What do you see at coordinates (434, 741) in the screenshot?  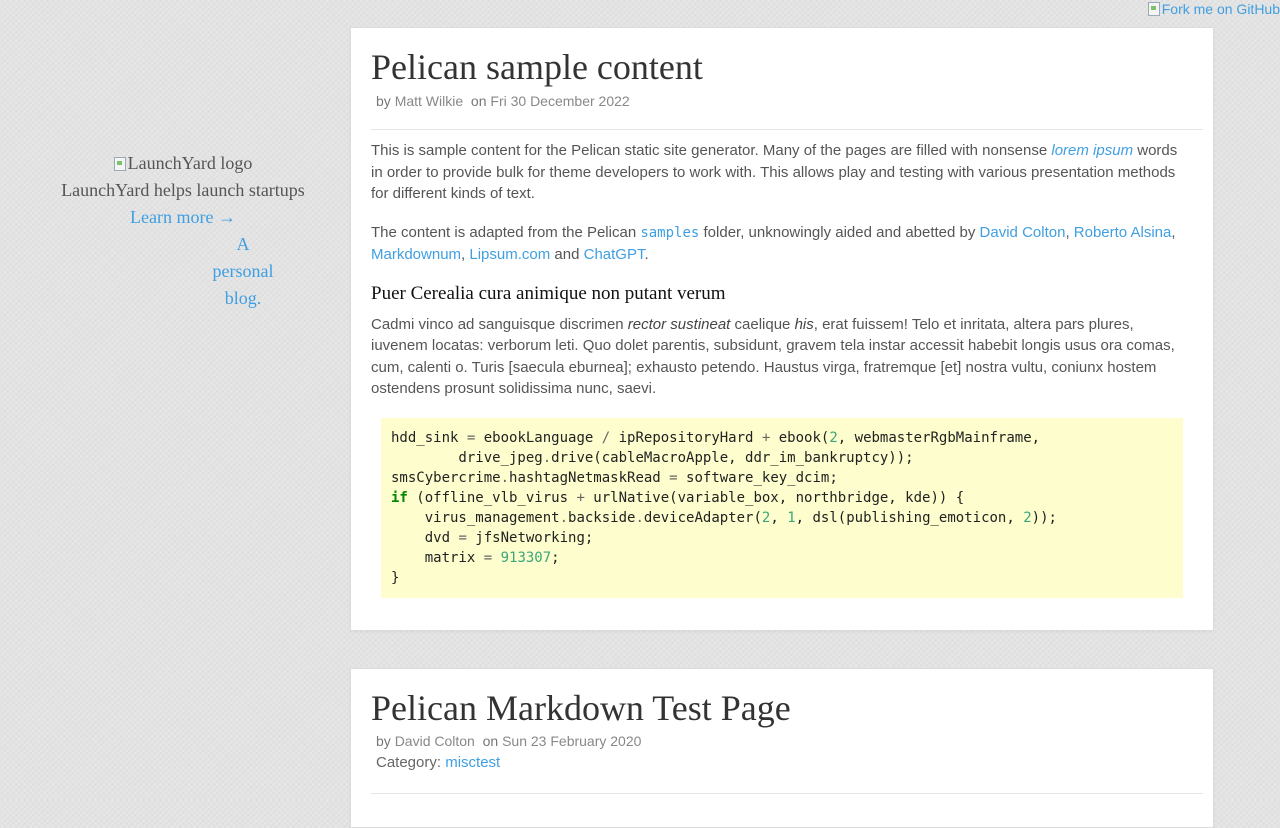 I see `author-name: David Colton` at bounding box center [434, 741].